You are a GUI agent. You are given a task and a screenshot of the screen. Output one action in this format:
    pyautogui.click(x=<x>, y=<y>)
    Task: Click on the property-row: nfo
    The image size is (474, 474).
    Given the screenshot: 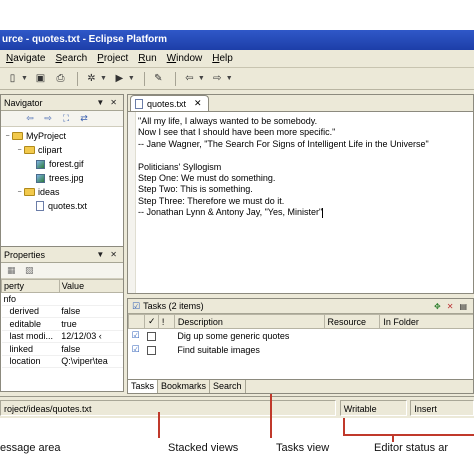 What is the action you would take?
    pyautogui.click(x=62, y=299)
    